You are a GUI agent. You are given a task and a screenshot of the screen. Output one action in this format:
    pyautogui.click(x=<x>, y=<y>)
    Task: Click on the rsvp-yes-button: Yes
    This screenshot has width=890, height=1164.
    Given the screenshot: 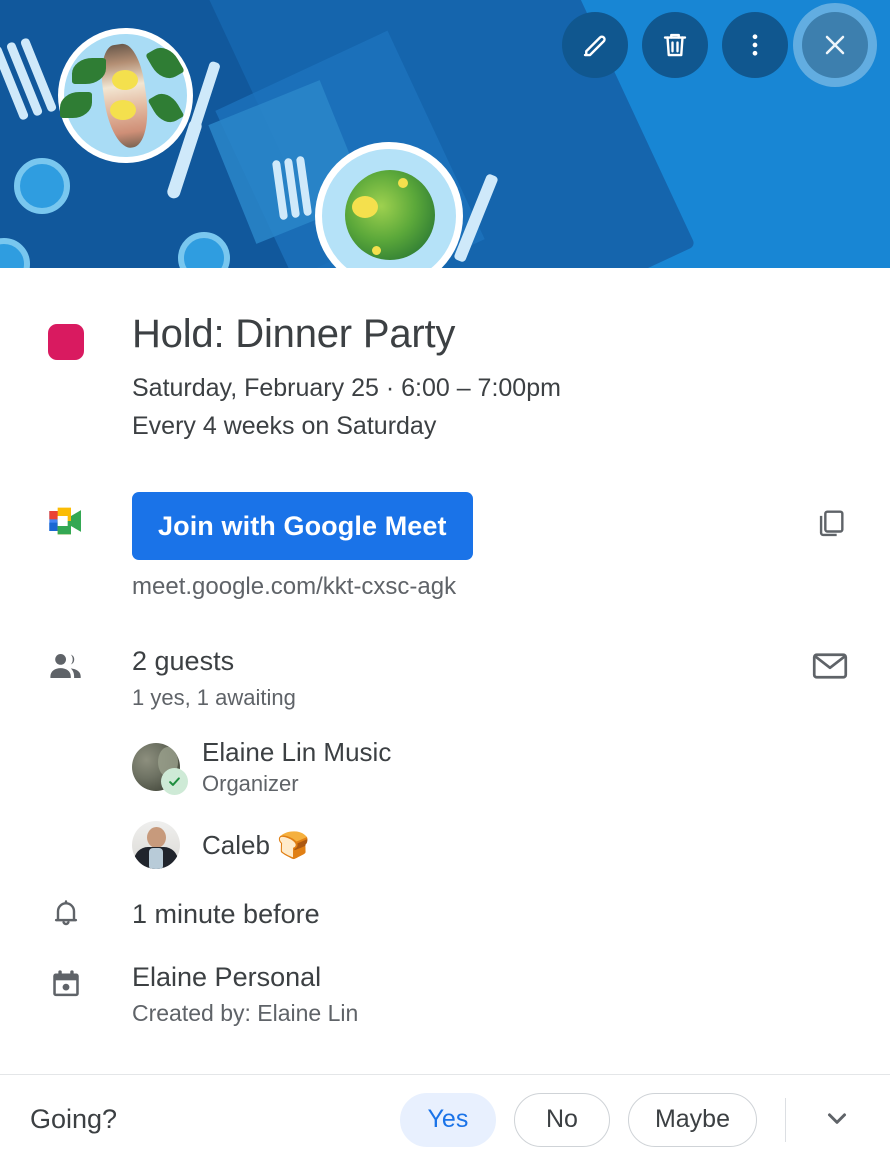 What is the action you would take?
    pyautogui.click(x=447, y=1119)
    